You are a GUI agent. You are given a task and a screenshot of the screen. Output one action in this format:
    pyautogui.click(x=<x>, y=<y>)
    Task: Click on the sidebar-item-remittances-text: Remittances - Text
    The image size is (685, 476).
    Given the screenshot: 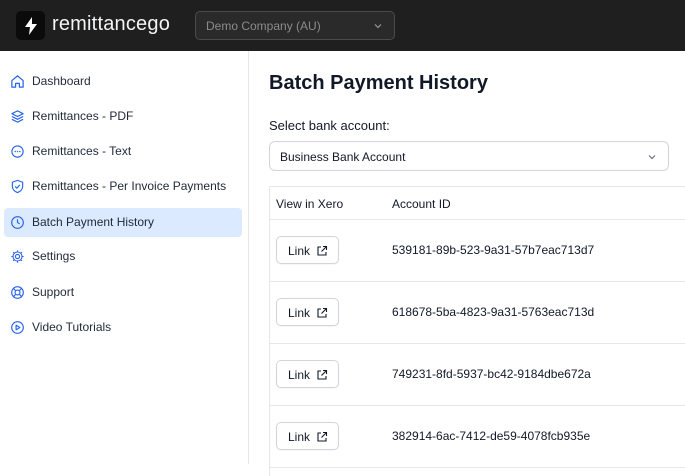 What is the action you would take?
    pyautogui.click(x=123, y=151)
    